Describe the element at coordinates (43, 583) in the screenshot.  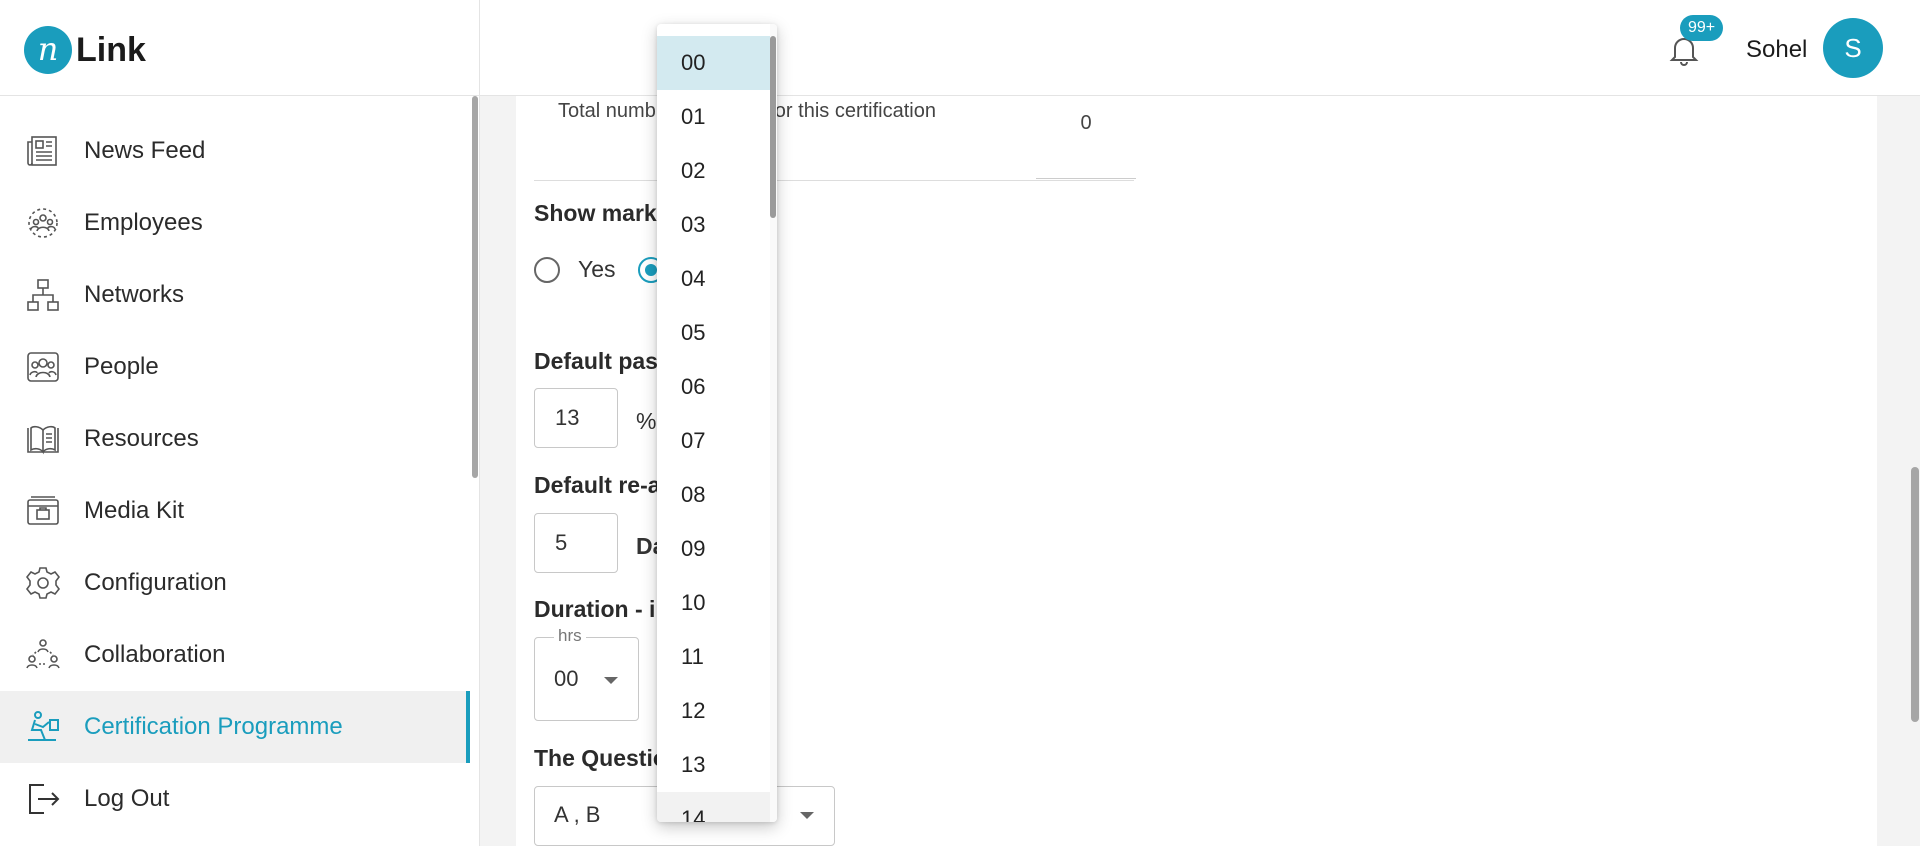
I see `gear-icon` at that location.